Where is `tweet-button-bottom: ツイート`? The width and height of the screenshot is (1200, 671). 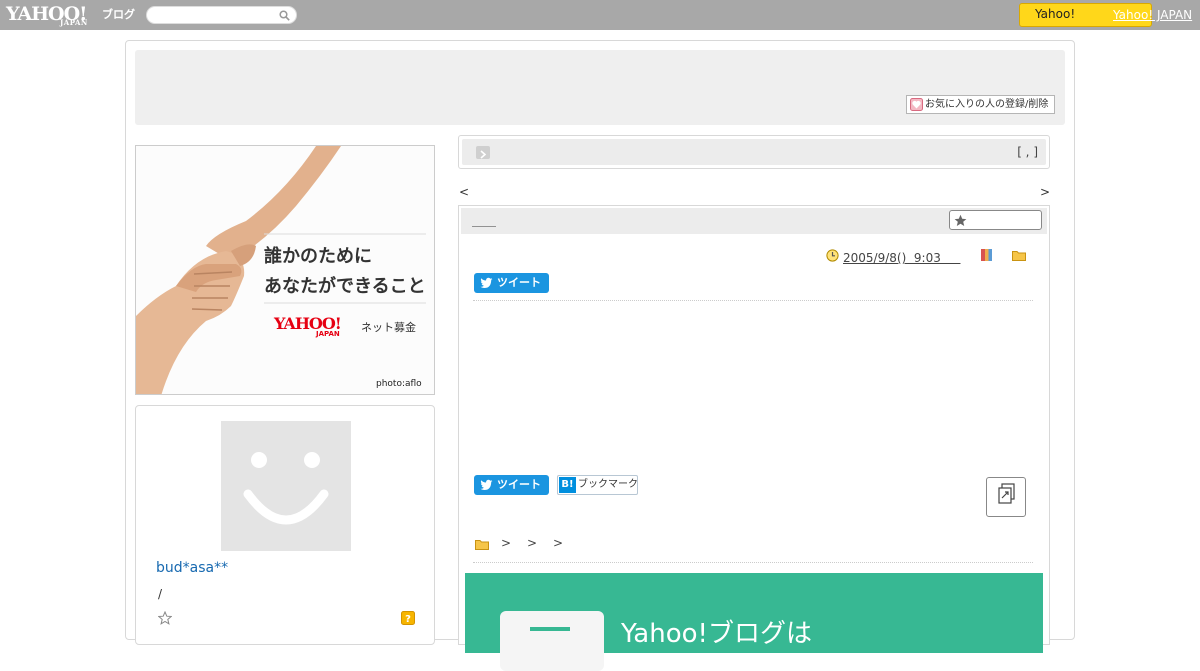 tweet-button-bottom: ツイート is located at coordinates (511, 485).